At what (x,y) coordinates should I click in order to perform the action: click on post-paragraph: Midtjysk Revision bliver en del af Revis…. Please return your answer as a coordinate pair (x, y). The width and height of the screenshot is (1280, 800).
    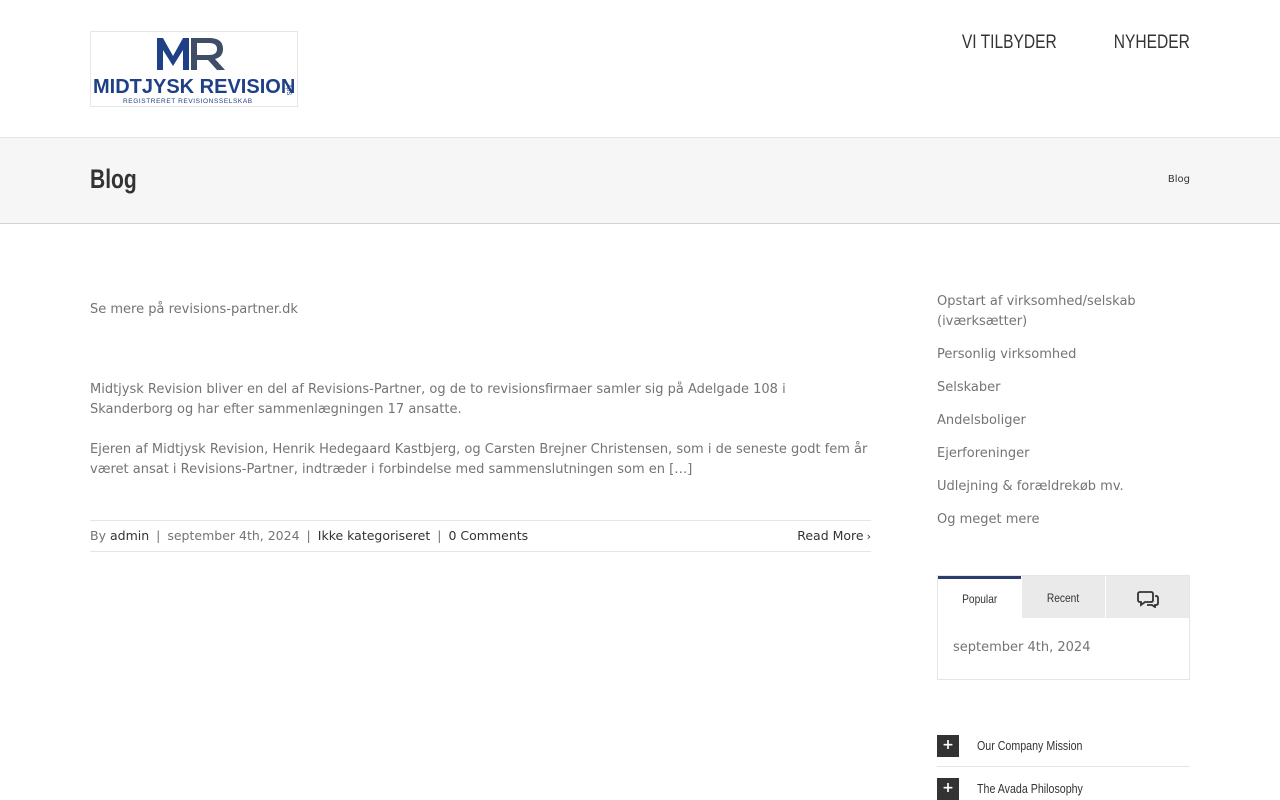
    Looking at the image, I should click on (438, 399).